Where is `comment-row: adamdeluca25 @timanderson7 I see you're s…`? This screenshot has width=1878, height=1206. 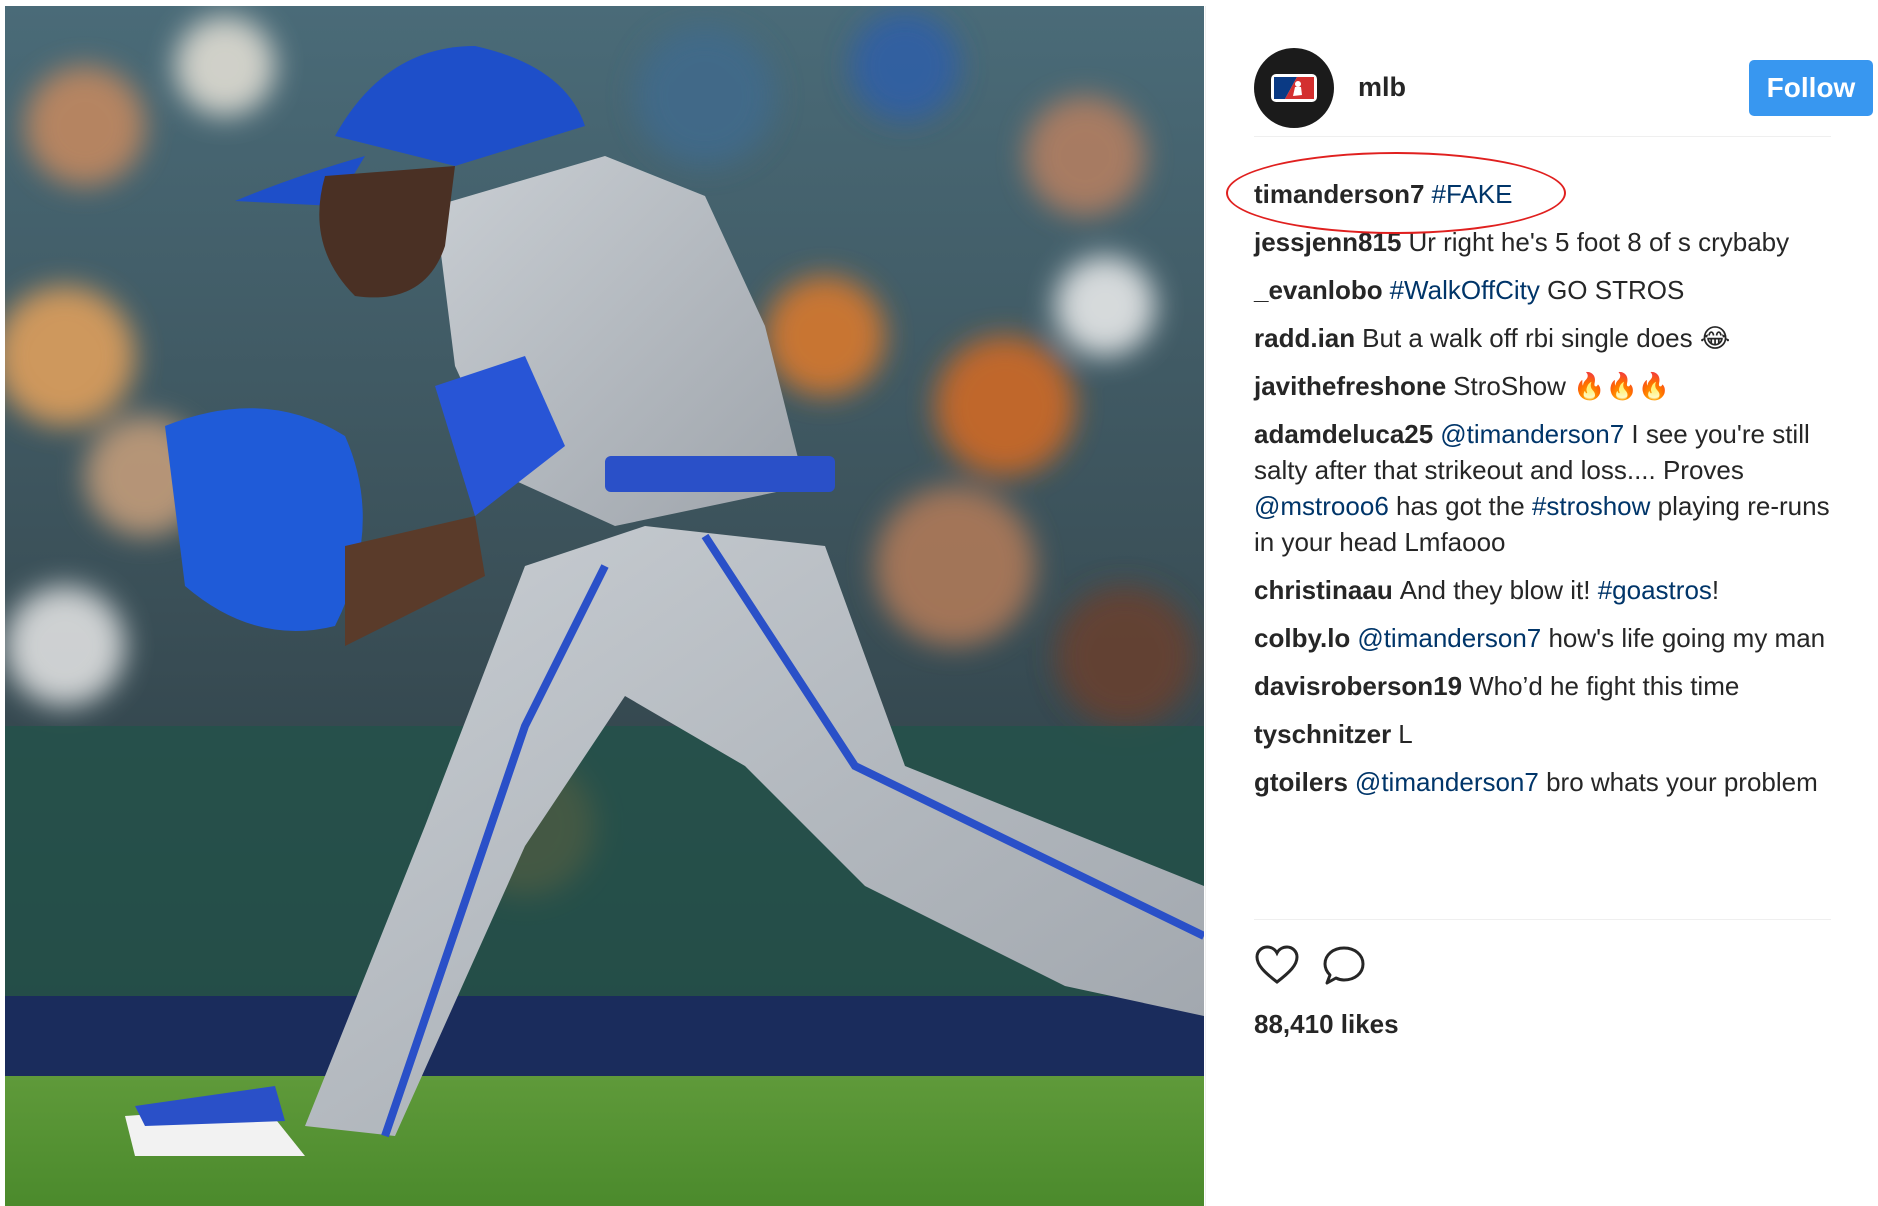
comment-row: adamdeluca25 @timanderson7 I see you're s… is located at coordinates (1542, 488).